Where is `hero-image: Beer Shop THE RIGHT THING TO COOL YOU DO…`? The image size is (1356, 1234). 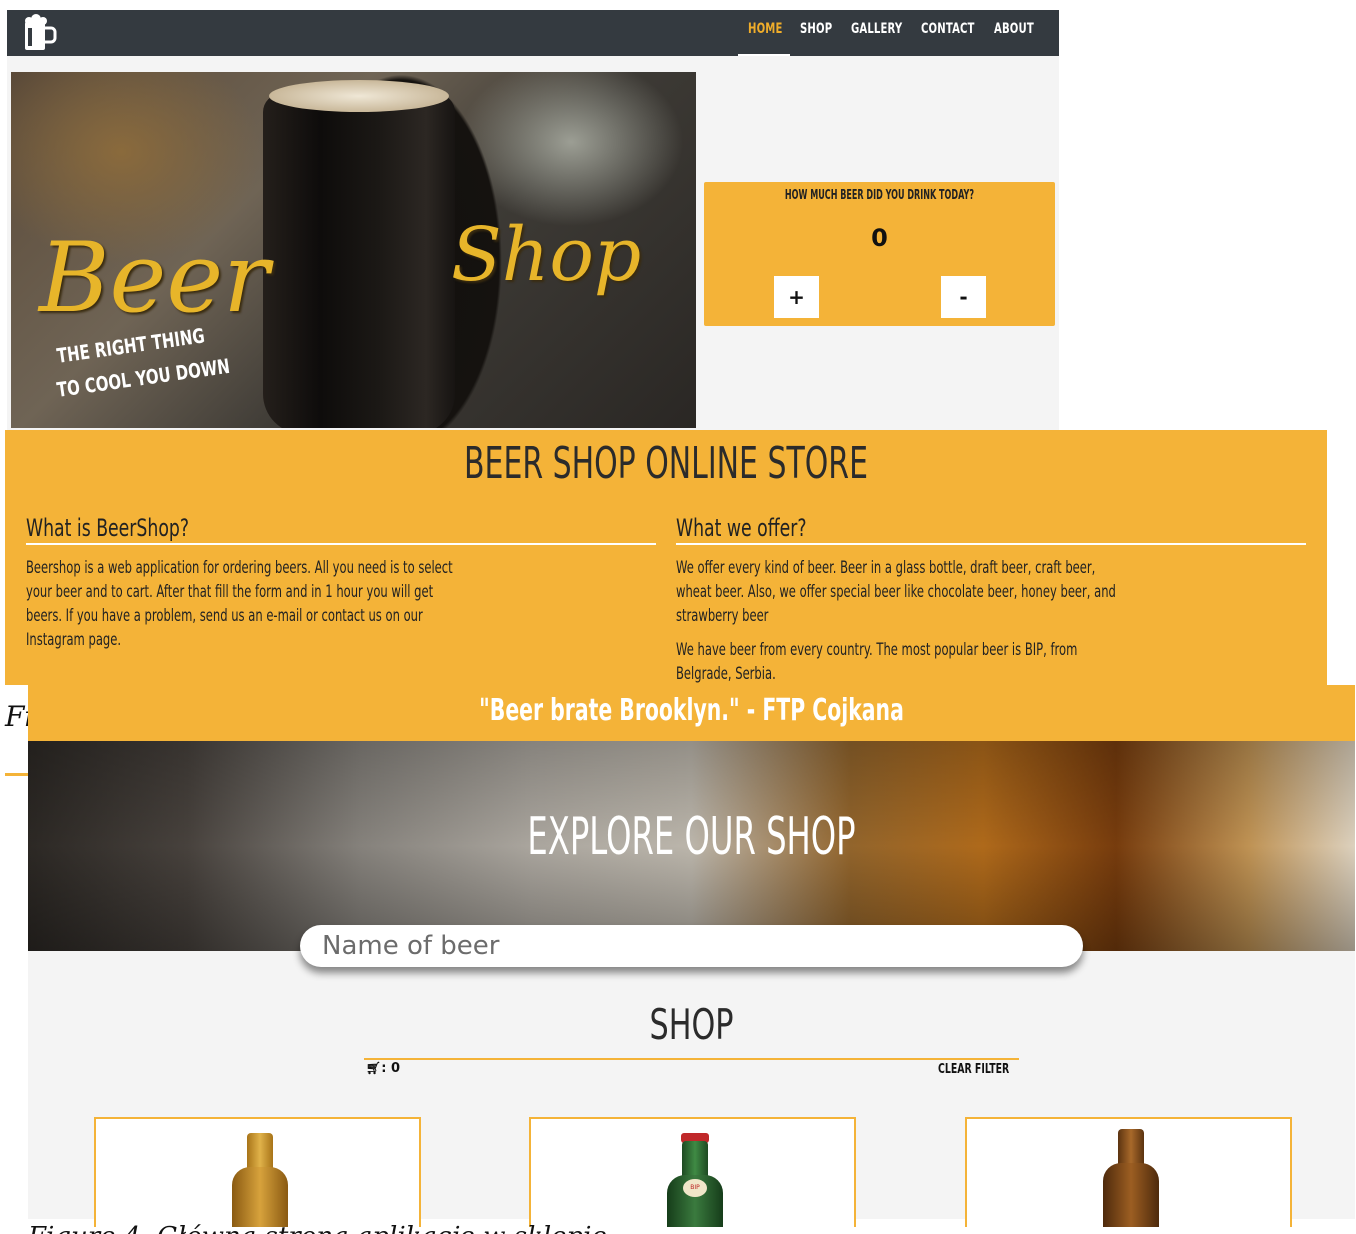 hero-image: Beer Shop THE RIGHT THING TO COOL YOU DO… is located at coordinates (353, 250).